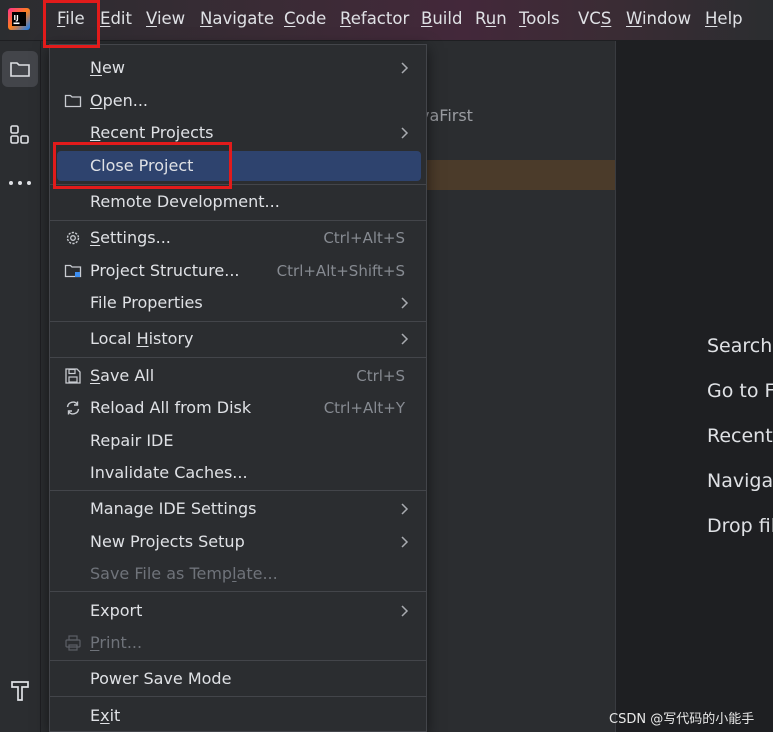  I want to click on menu-window: Window, so click(658, 19).